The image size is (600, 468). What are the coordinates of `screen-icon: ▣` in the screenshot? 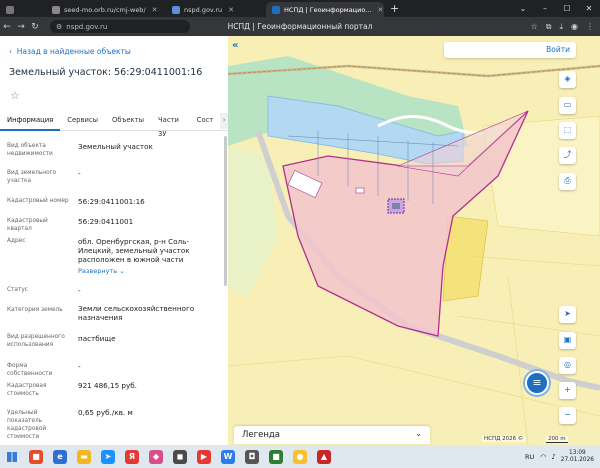 It's located at (567, 340).